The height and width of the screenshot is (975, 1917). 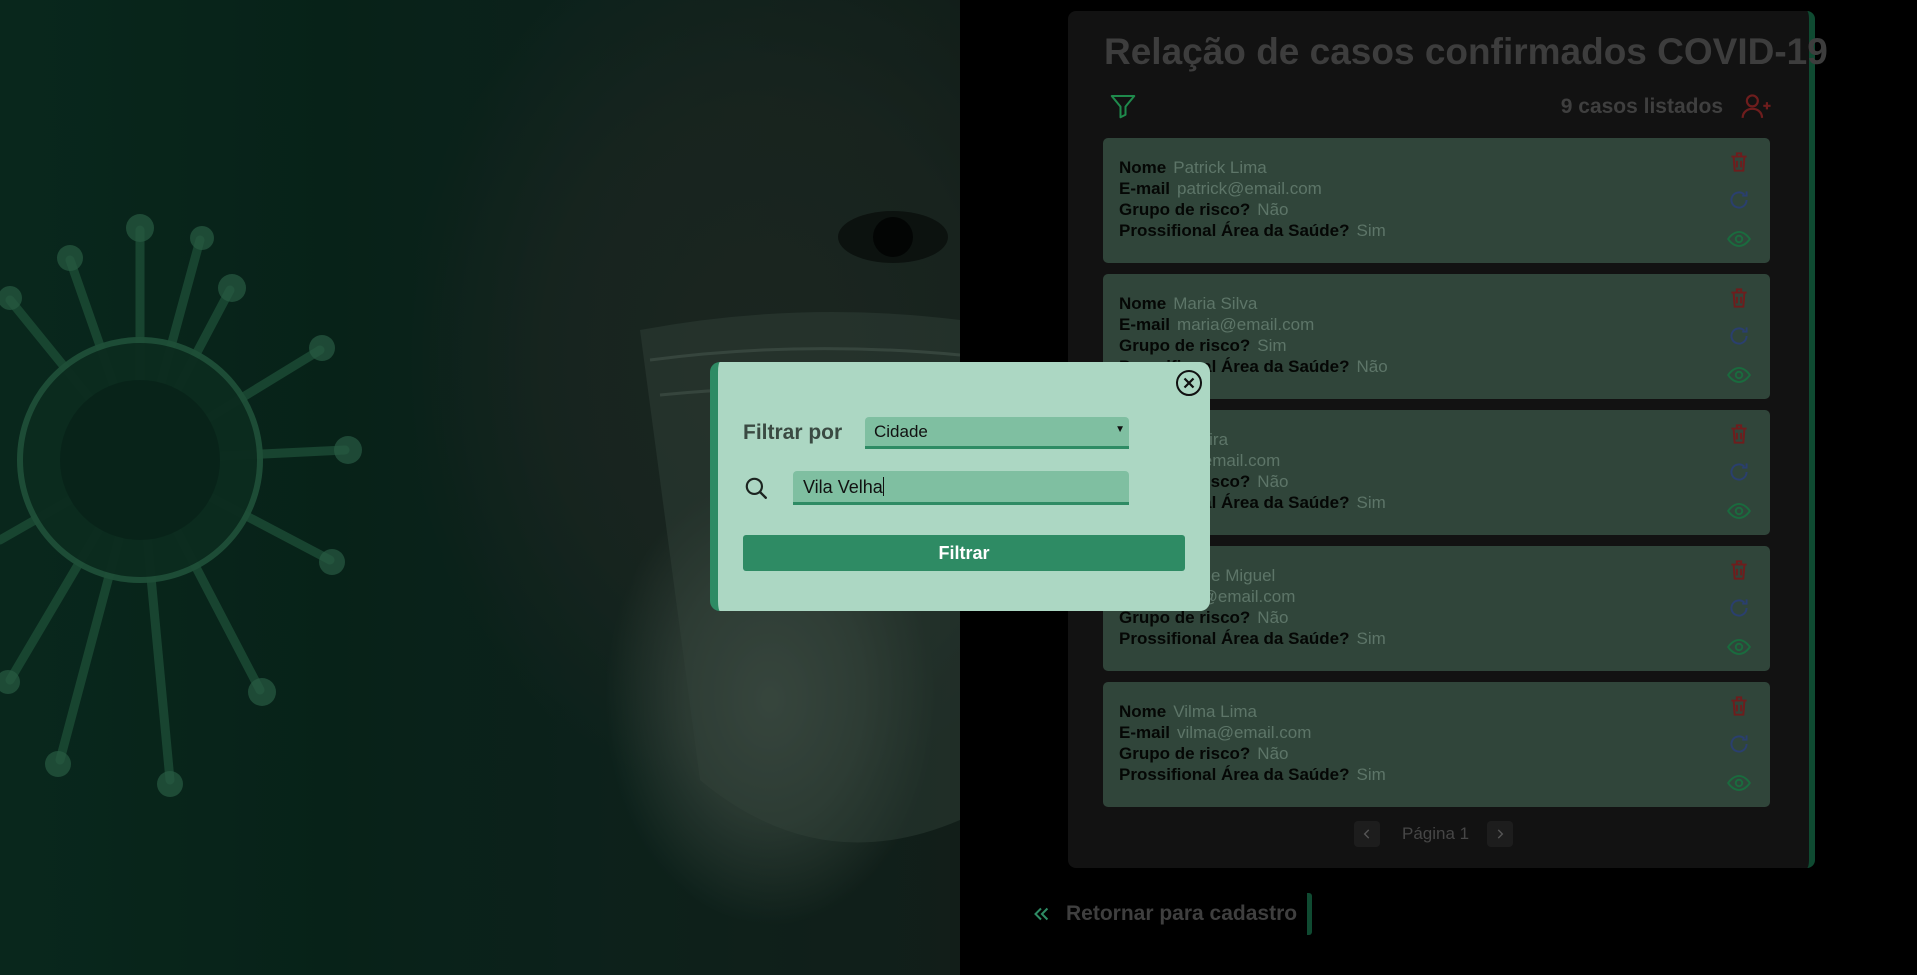 What do you see at coordinates (1189, 383) in the screenshot?
I see `close-icon` at bounding box center [1189, 383].